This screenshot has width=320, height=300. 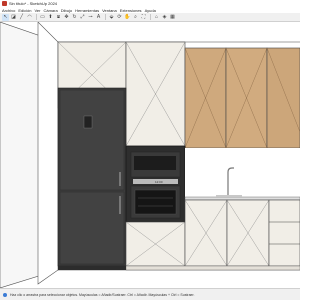 I want to click on scale-tool-icon: ⤢, so click(x=82, y=17).